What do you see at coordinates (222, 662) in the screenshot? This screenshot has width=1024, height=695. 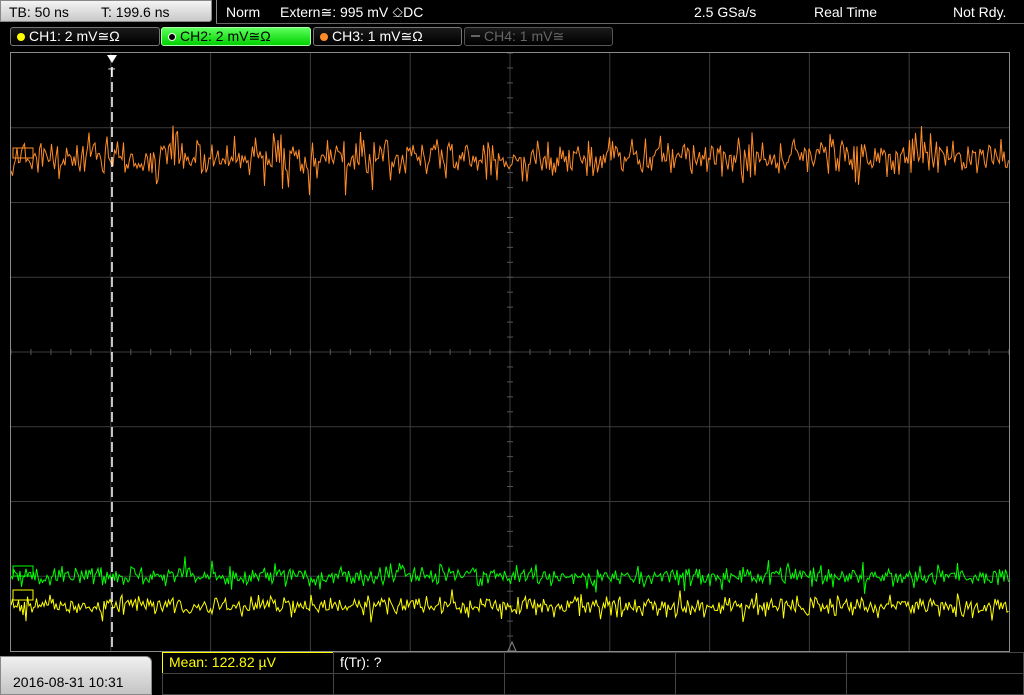 I see `mean-measurement: Mean: 122.82 µV` at bounding box center [222, 662].